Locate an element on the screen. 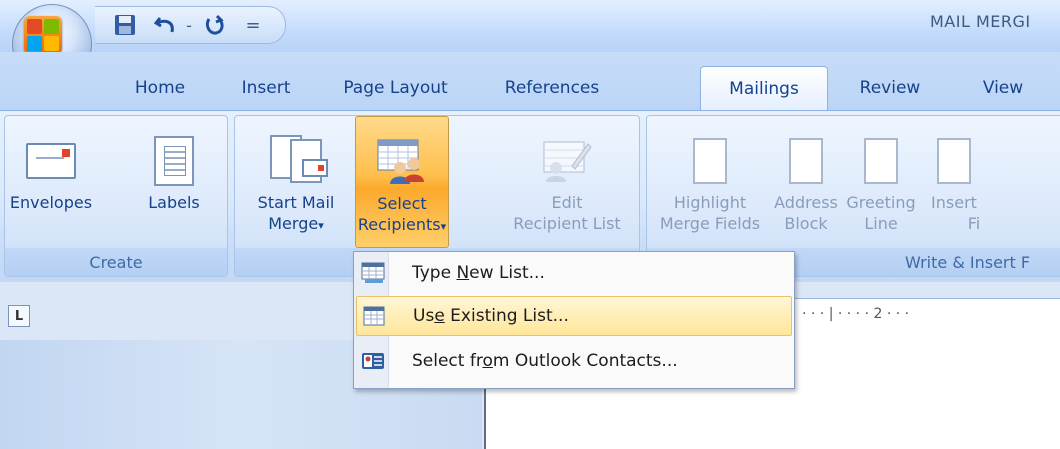  ruler-ticks: · · · | · · · · 2 · · · is located at coordinates (856, 314).